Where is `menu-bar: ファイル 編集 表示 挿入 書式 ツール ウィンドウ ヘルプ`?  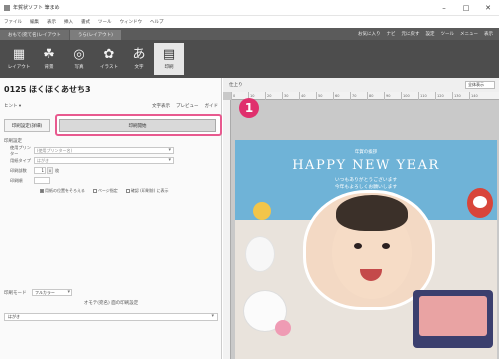 menu-bar: ファイル 編集 表示 挿入 書式 ツール ウィンドウ ヘルプ is located at coordinates (249, 22).